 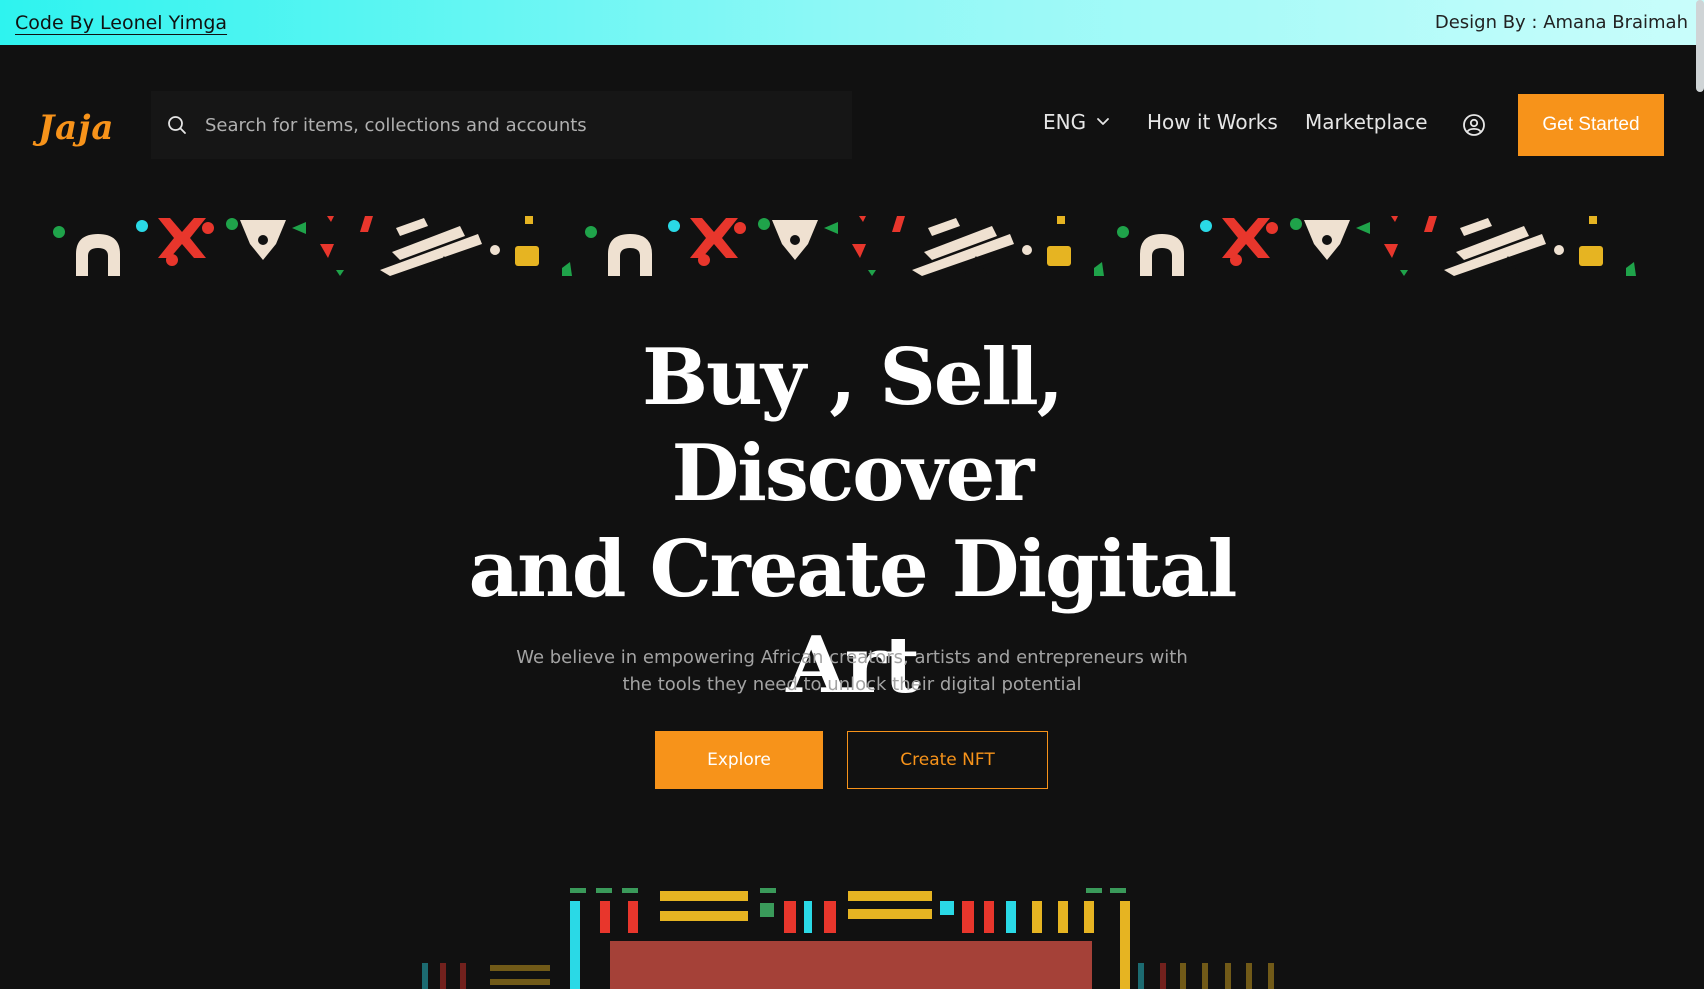 I want to click on african-pattern-strip, so click(x=844, y=246).